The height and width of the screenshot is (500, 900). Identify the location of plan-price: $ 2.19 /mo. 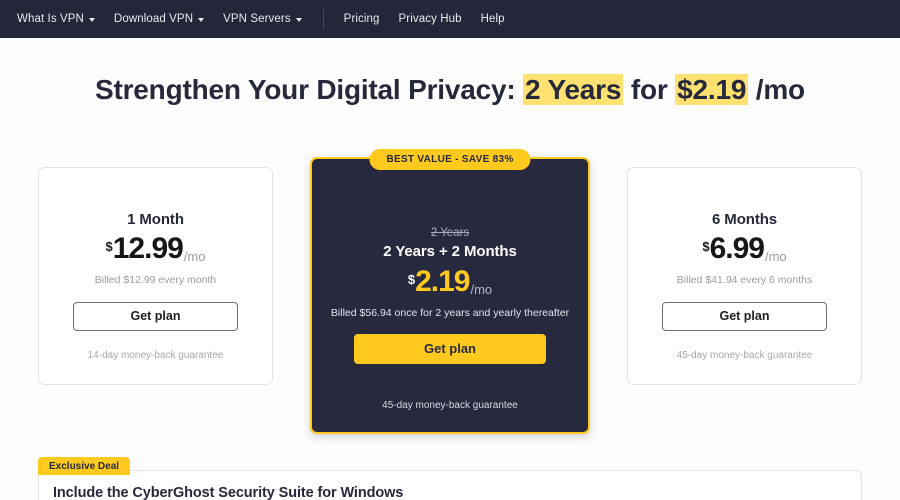
(450, 282).